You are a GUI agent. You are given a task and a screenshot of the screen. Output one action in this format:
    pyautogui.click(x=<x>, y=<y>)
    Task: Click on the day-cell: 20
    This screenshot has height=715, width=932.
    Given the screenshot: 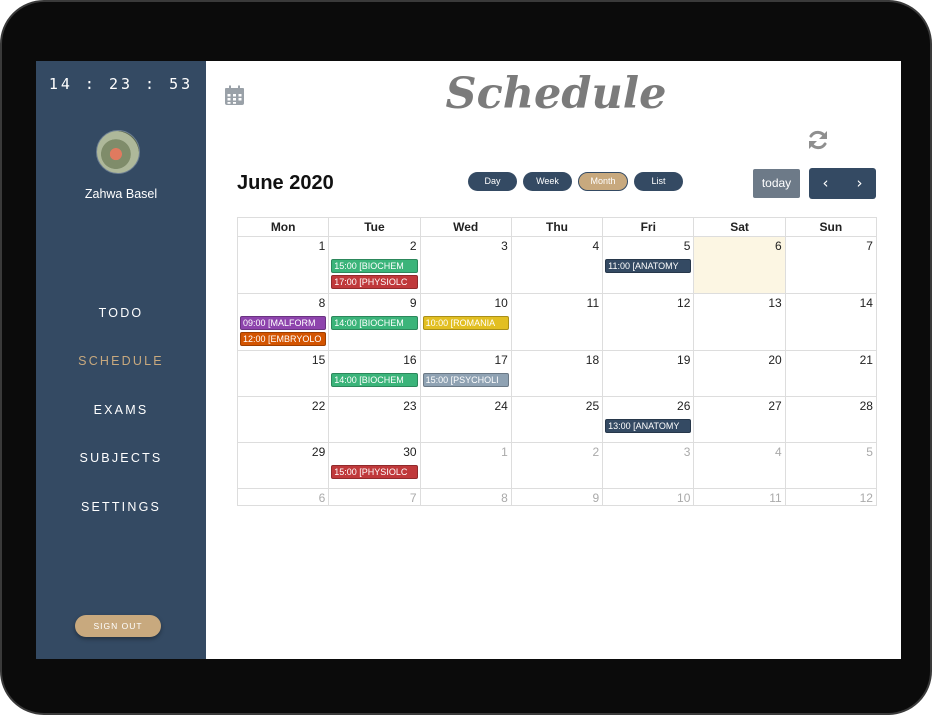 What is the action you would take?
    pyautogui.click(x=740, y=374)
    